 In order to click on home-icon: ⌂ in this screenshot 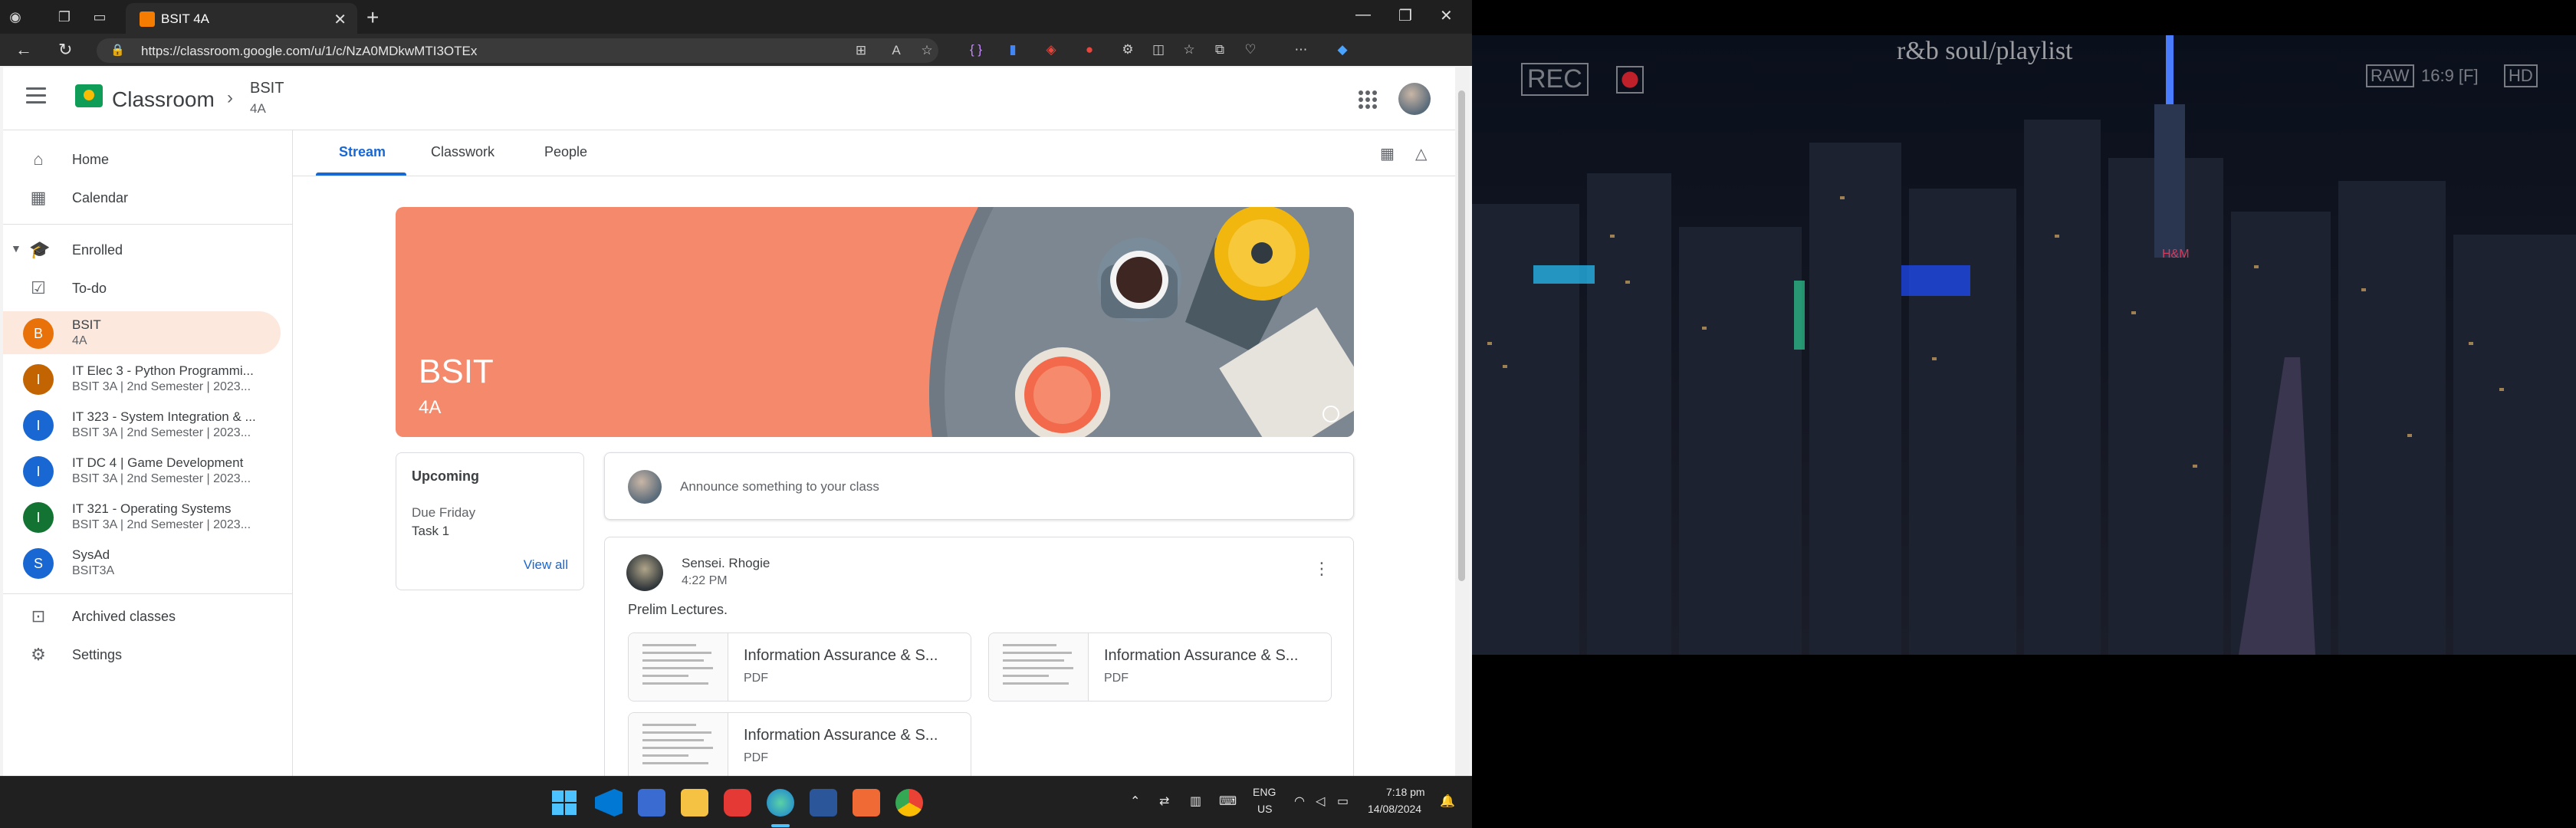, I will do `click(39, 159)`.